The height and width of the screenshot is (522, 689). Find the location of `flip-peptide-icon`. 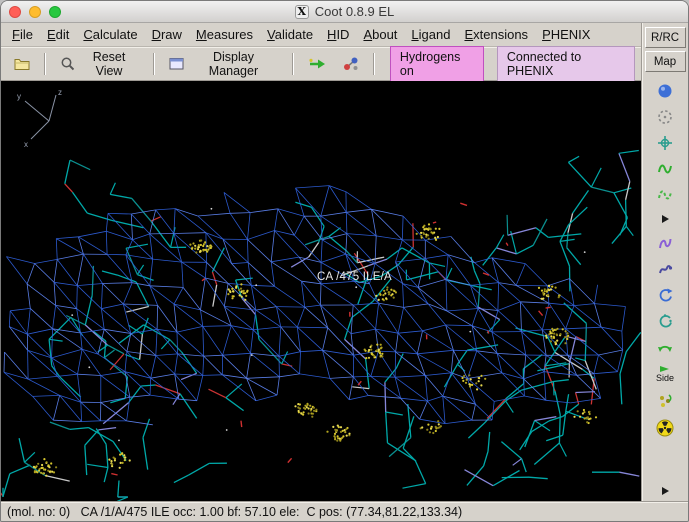

flip-peptide-icon is located at coordinates (665, 348).